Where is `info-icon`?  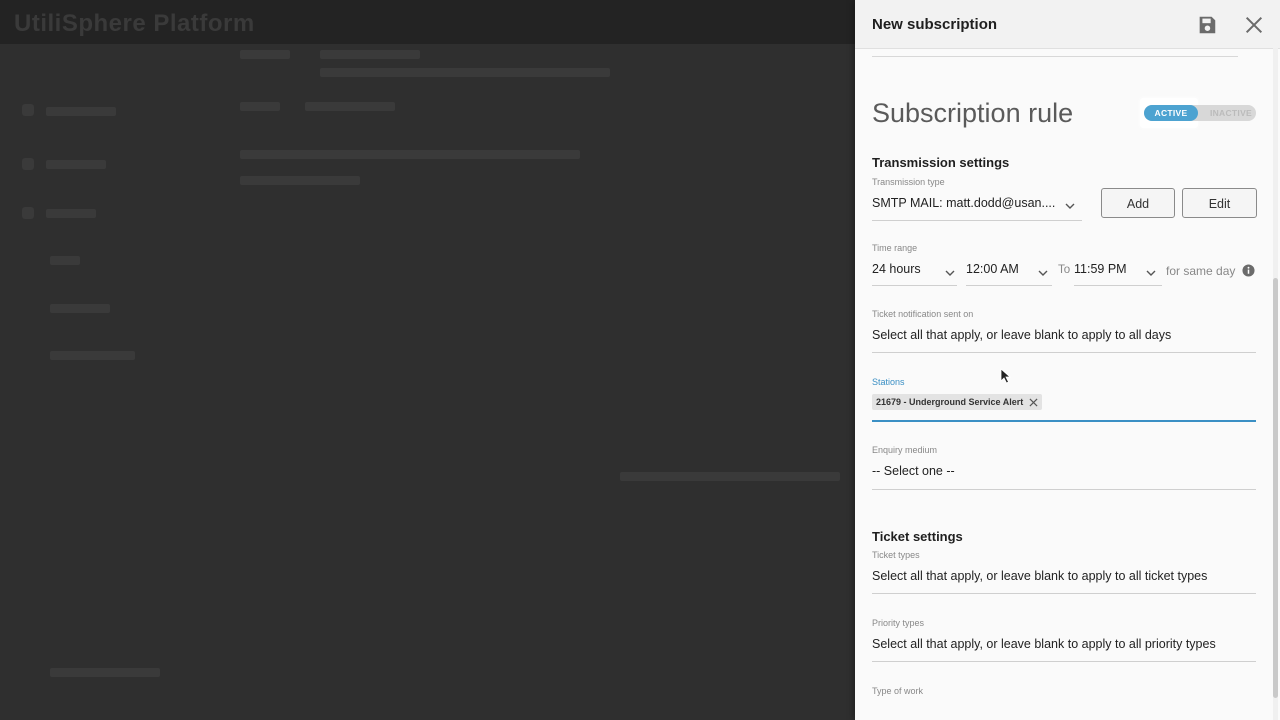 info-icon is located at coordinates (1248, 270).